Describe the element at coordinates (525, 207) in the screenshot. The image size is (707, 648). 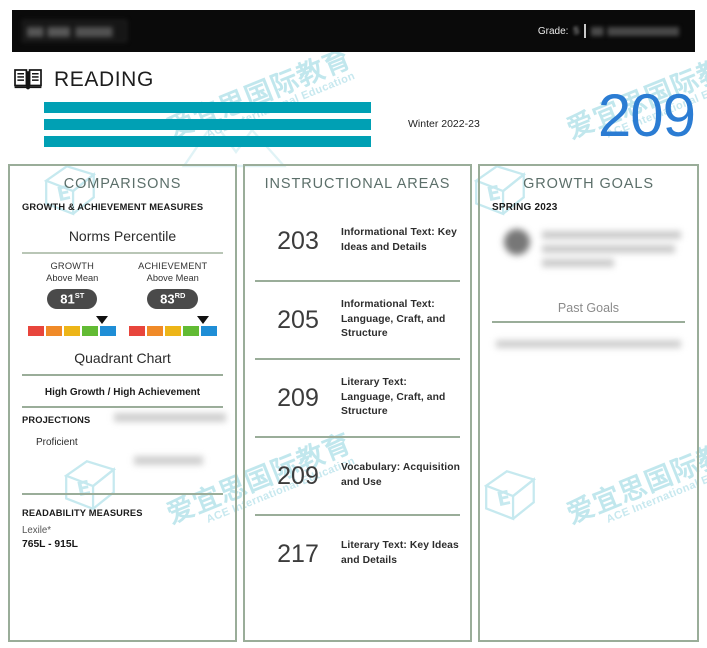
I see `growth-goals-term: SPRING 2023` at that location.